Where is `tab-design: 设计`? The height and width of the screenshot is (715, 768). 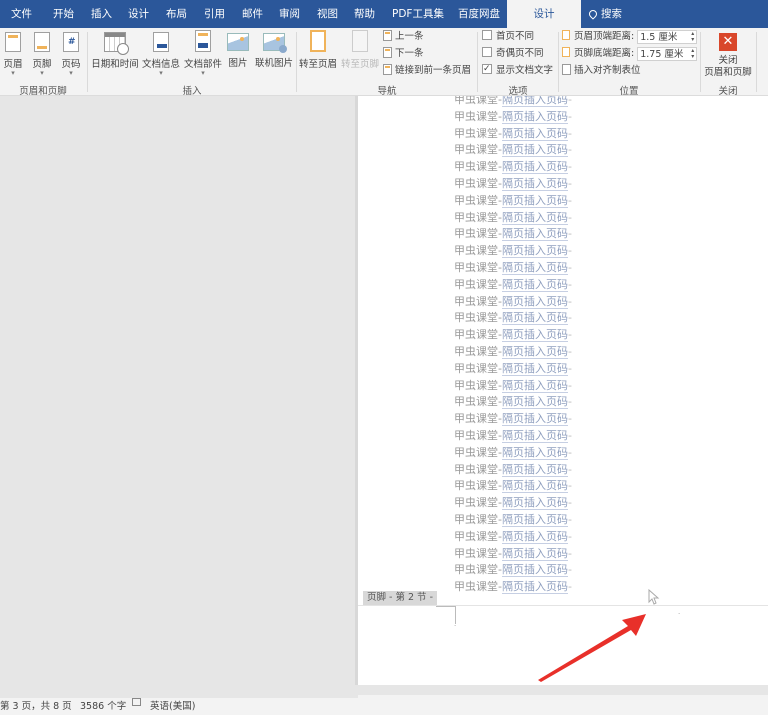 tab-design: 设计 is located at coordinates (138, 14).